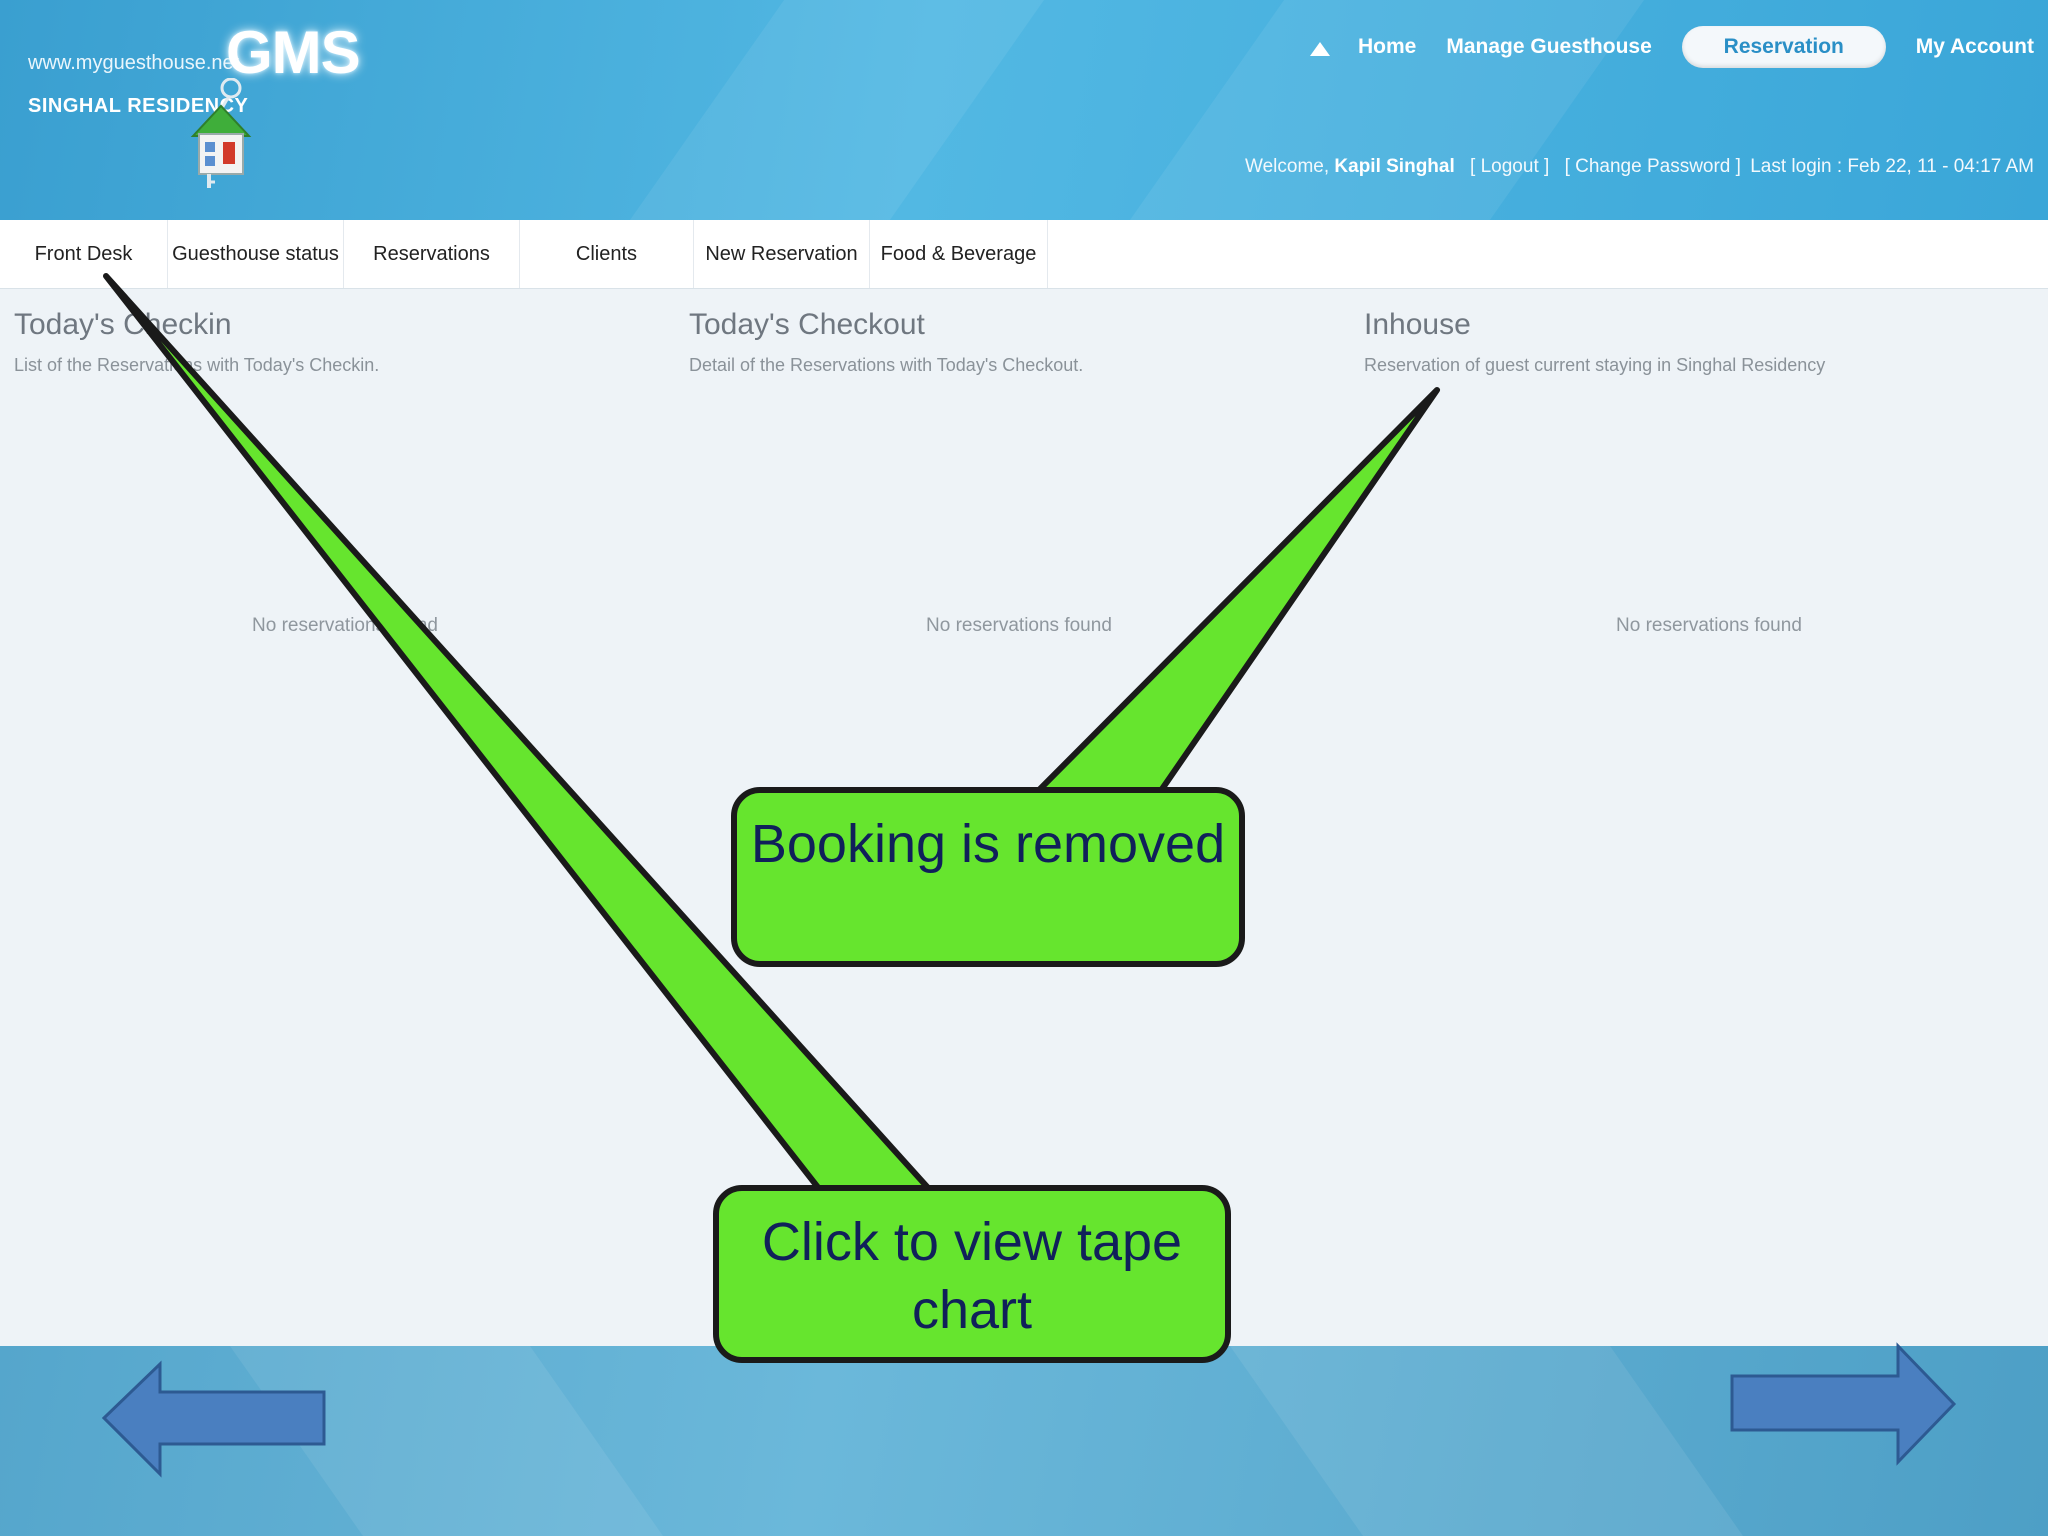  I want to click on booking-callout-pointer, so click(1237, 591).